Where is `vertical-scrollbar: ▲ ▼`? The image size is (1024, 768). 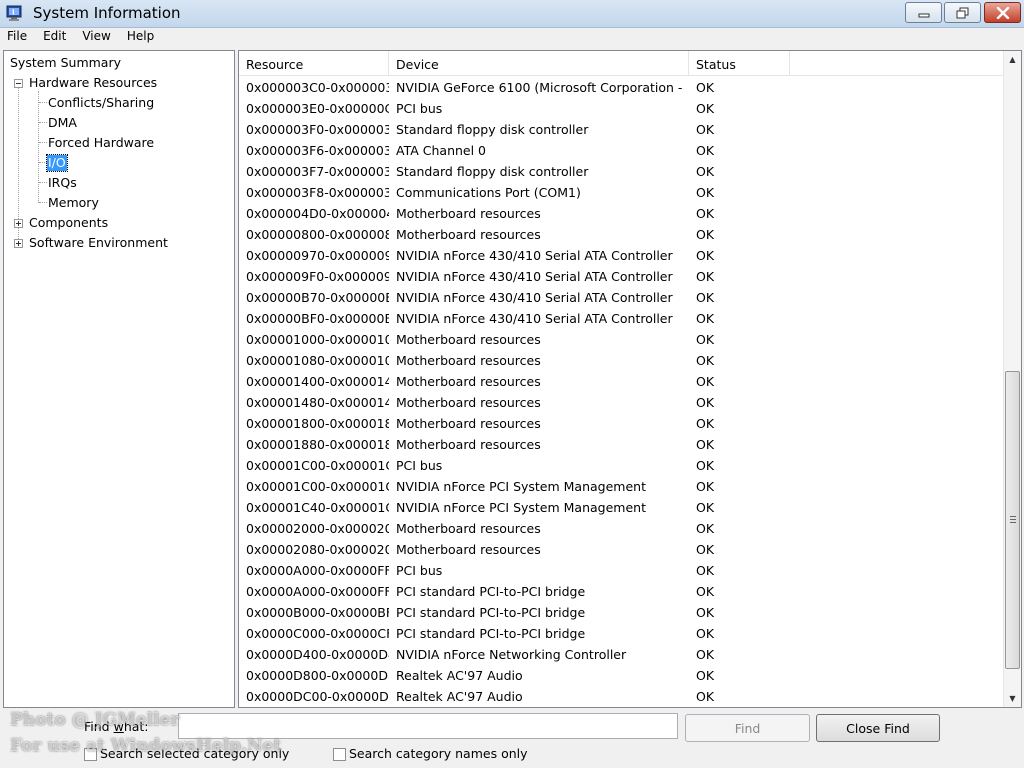 vertical-scrollbar: ▲ ▼ is located at coordinates (1012, 379).